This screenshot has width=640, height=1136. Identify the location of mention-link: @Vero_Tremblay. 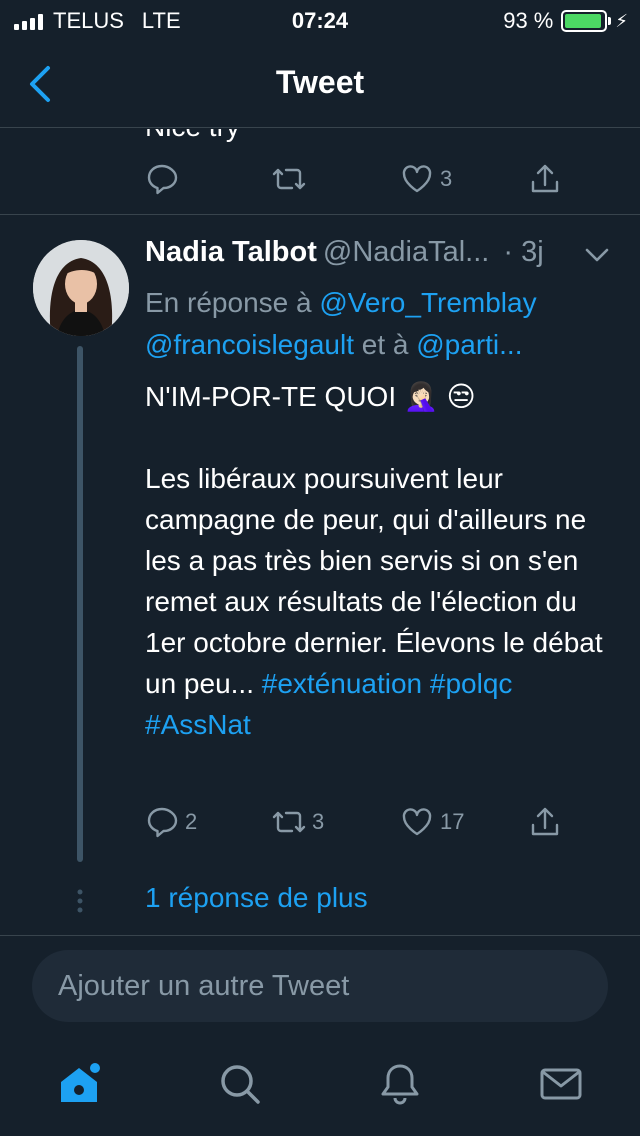
(427, 302).